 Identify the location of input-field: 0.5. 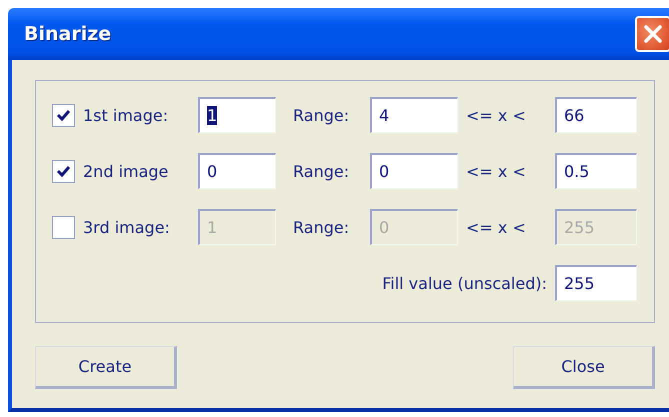
(596, 171).